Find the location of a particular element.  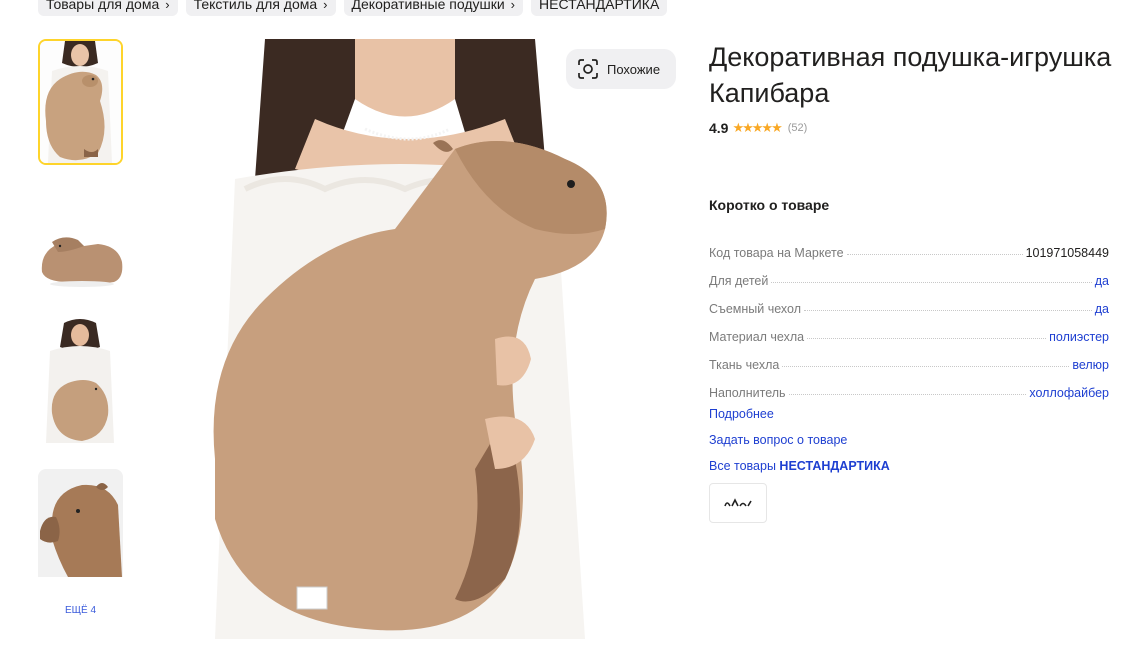

breadcrumb-item-decor-pillows: Декоративные подушки › is located at coordinates (433, 8).